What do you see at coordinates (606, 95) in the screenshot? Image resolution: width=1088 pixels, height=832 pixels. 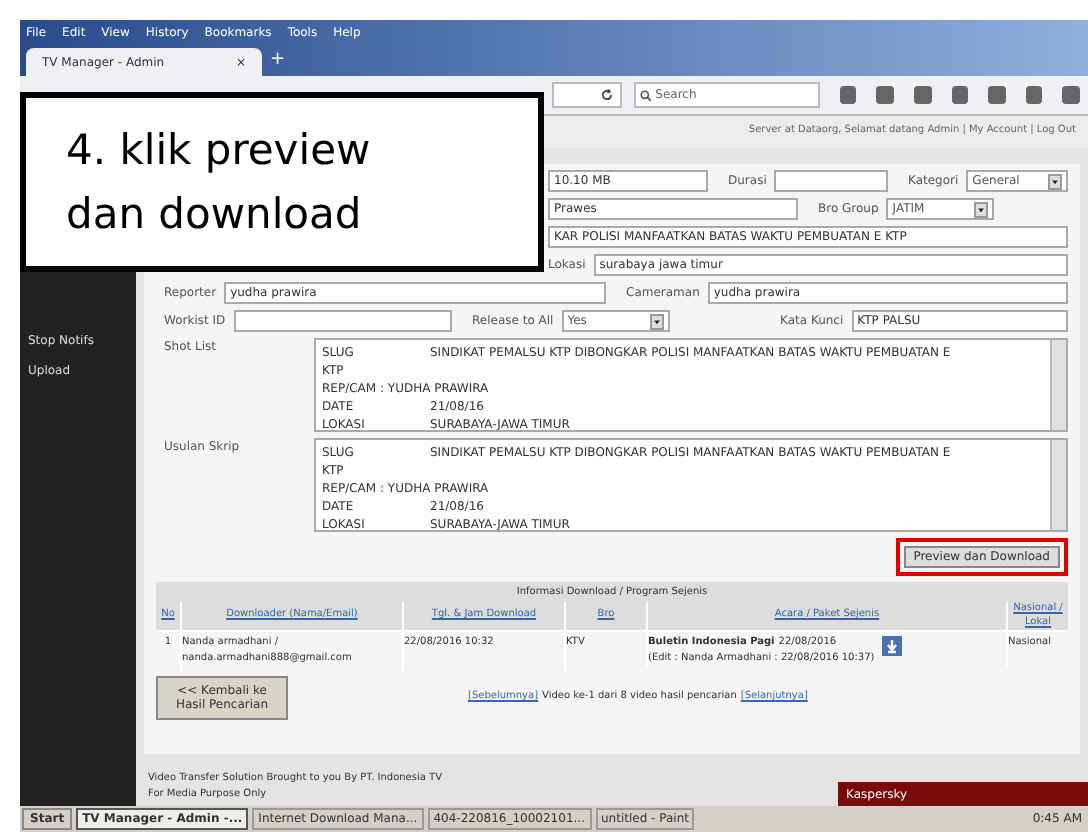 I see `reload-icon` at bounding box center [606, 95].